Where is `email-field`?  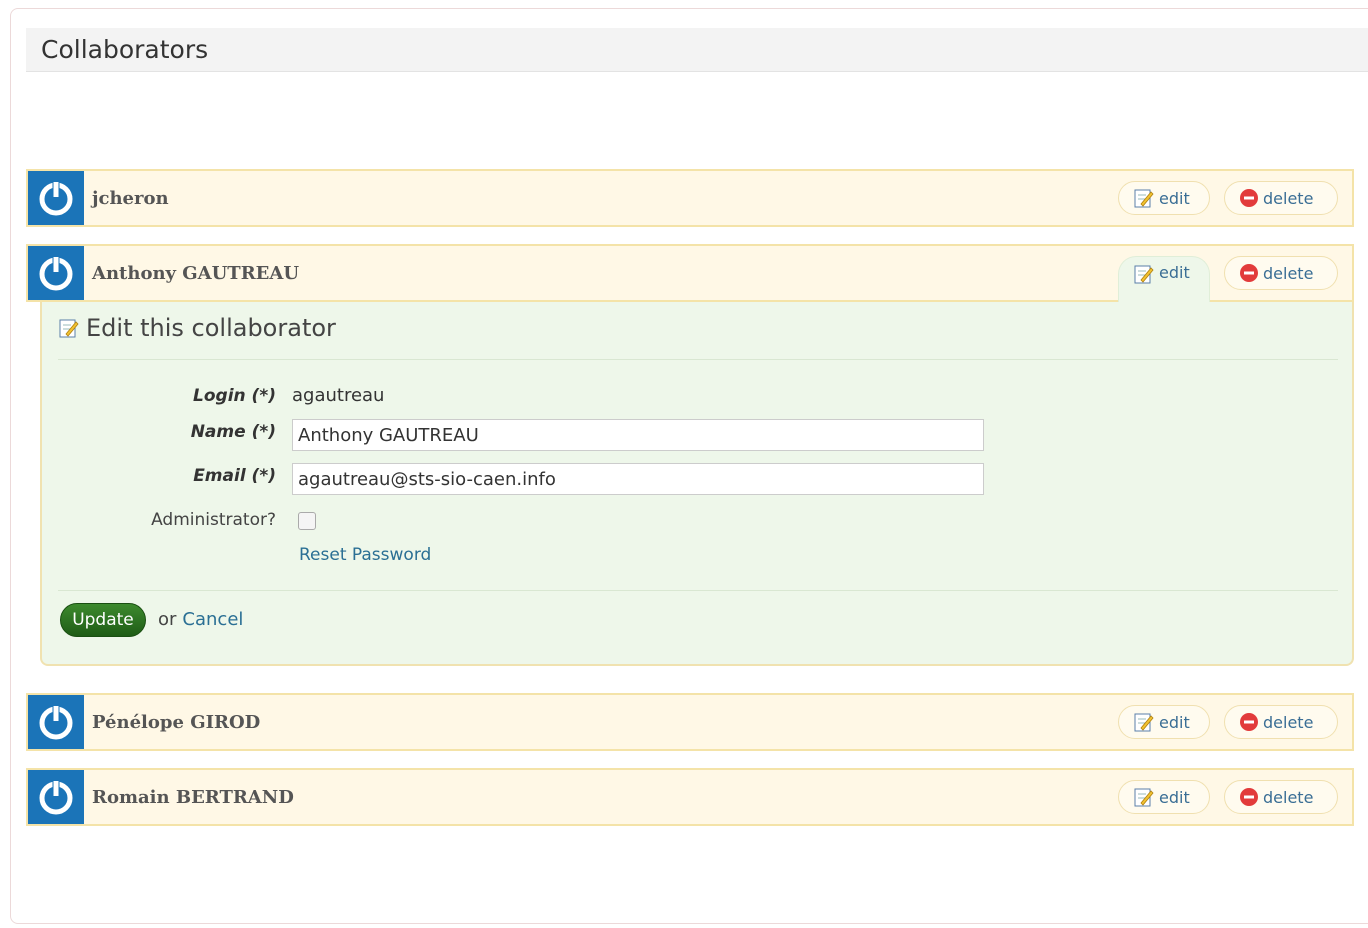
email-field is located at coordinates (638, 479).